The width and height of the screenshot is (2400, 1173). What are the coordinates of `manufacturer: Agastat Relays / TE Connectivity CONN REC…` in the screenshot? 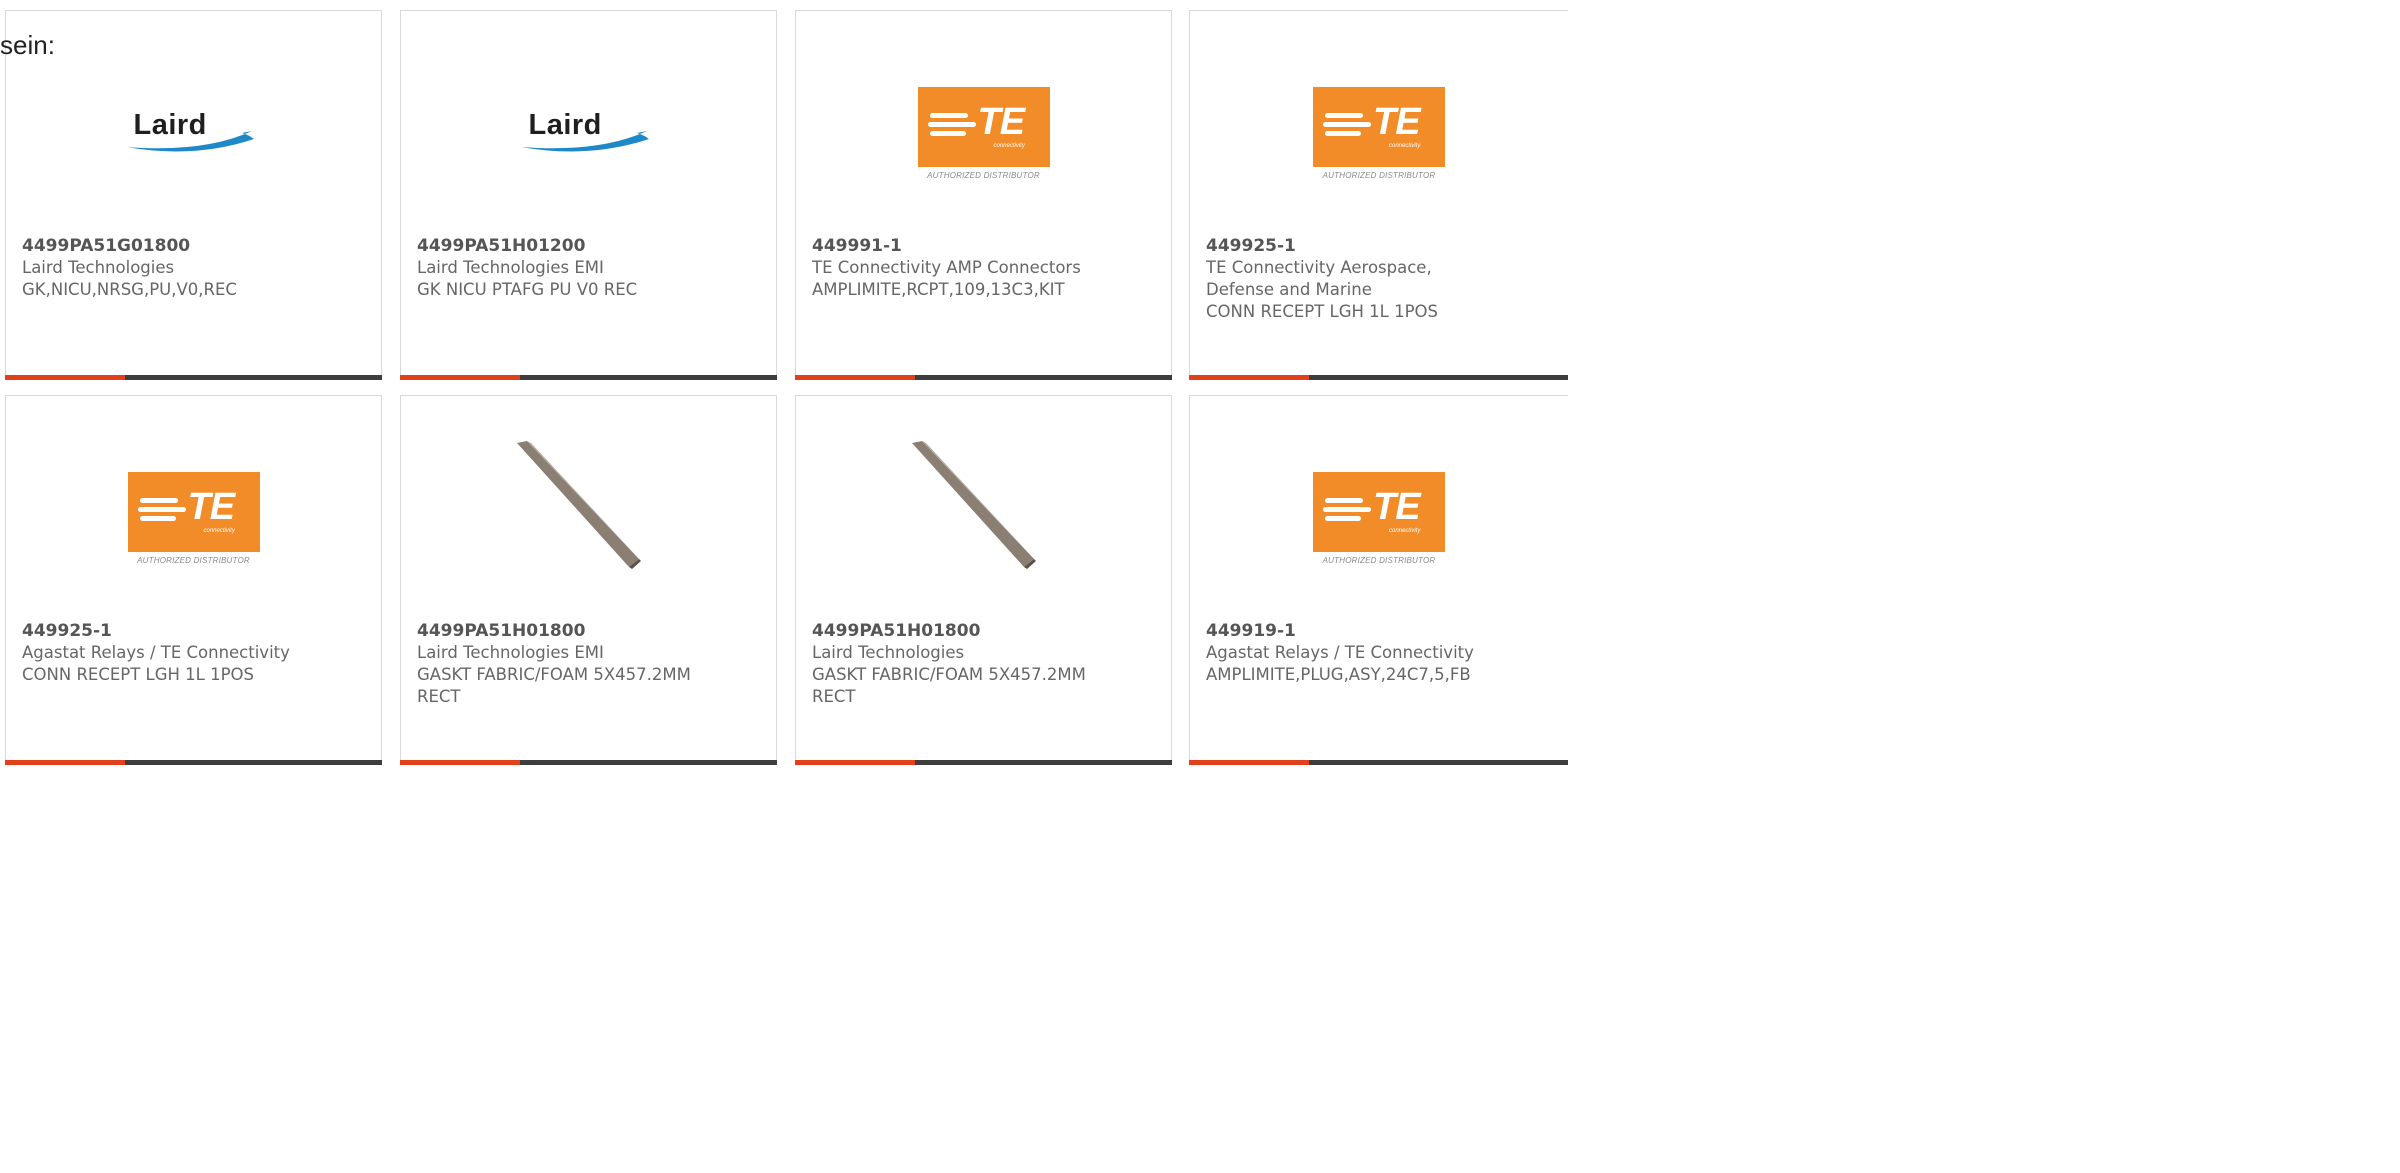 It's located at (156, 663).